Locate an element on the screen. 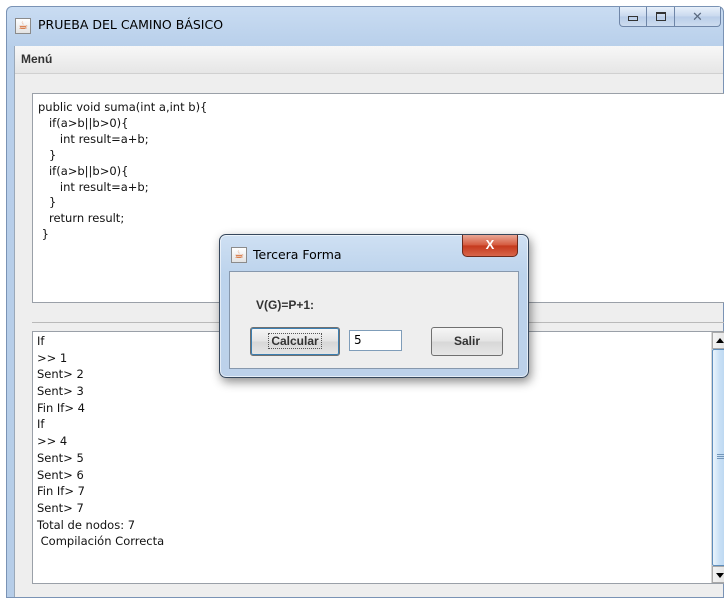 This screenshot has width=724, height=598. output-line: Fin If> 4 is located at coordinates (61, 407).